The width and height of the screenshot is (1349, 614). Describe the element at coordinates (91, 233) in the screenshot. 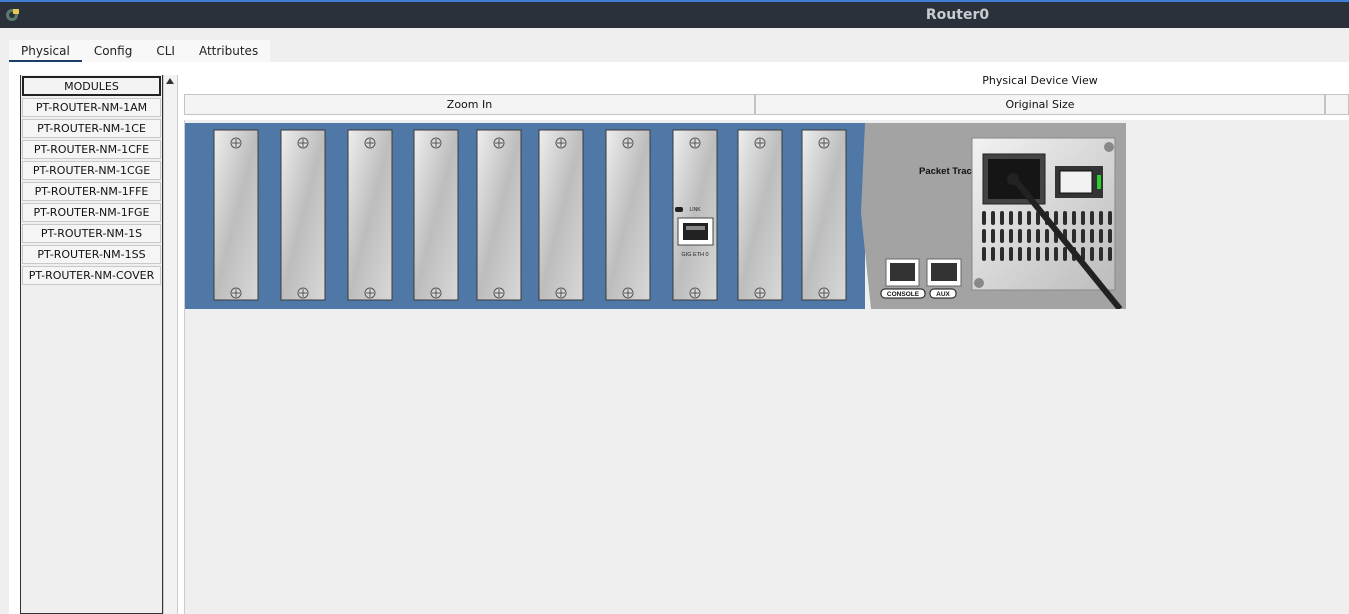

I see `module-item: PT-ROUTER-NM-1S` at that location.